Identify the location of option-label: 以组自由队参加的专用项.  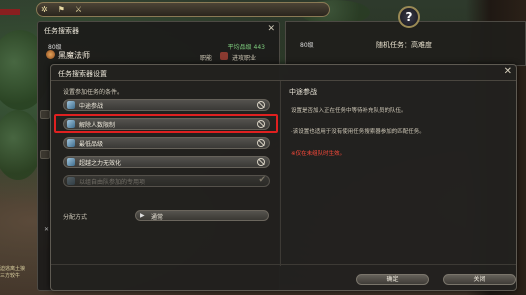
(112, 182).